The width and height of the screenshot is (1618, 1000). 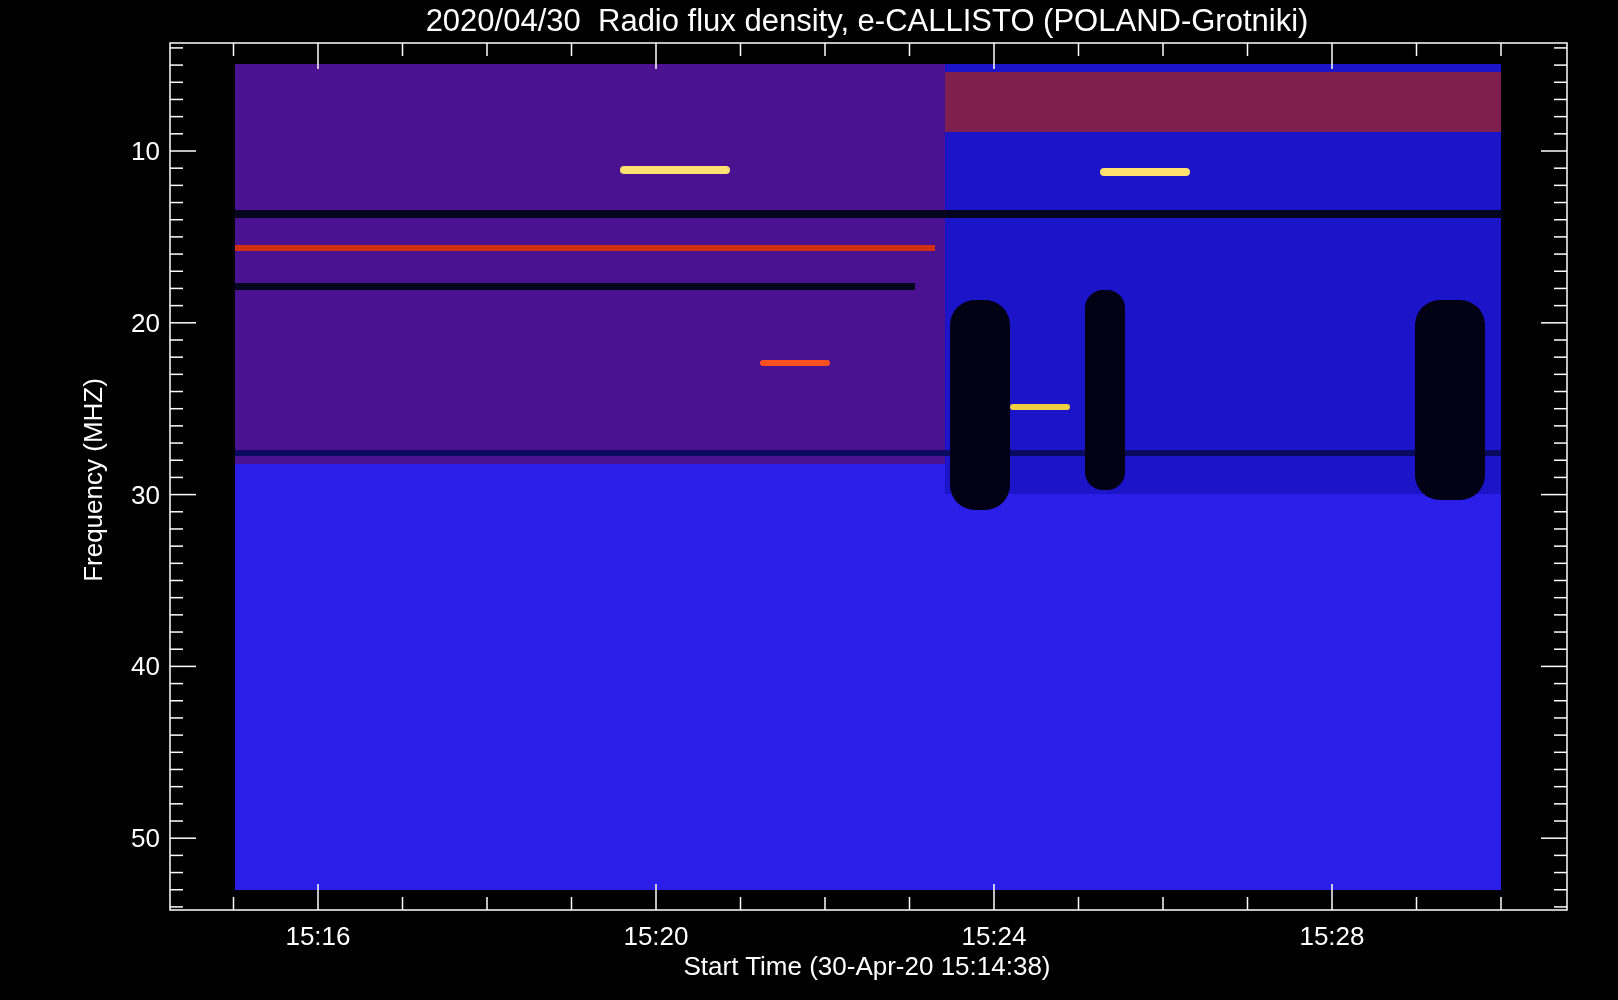 What do you see at coordinates (145, 666) in the screenshot?
I see `y-tick-label: 40` at bounding box center [145, 666].